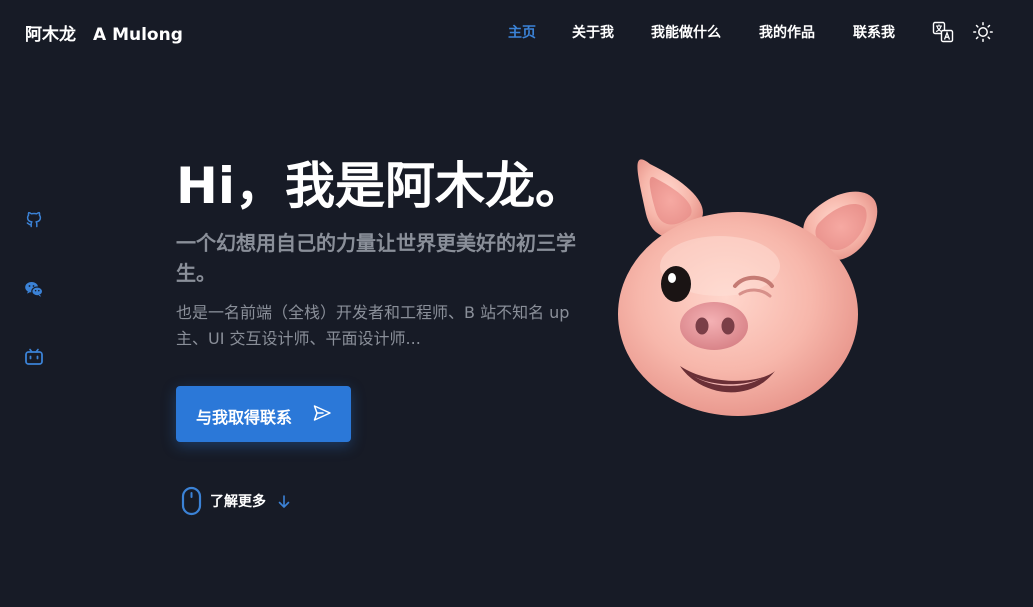  Describe the element at coordinates (322, 413) in the screenshot. I see `send-icon` at that location.